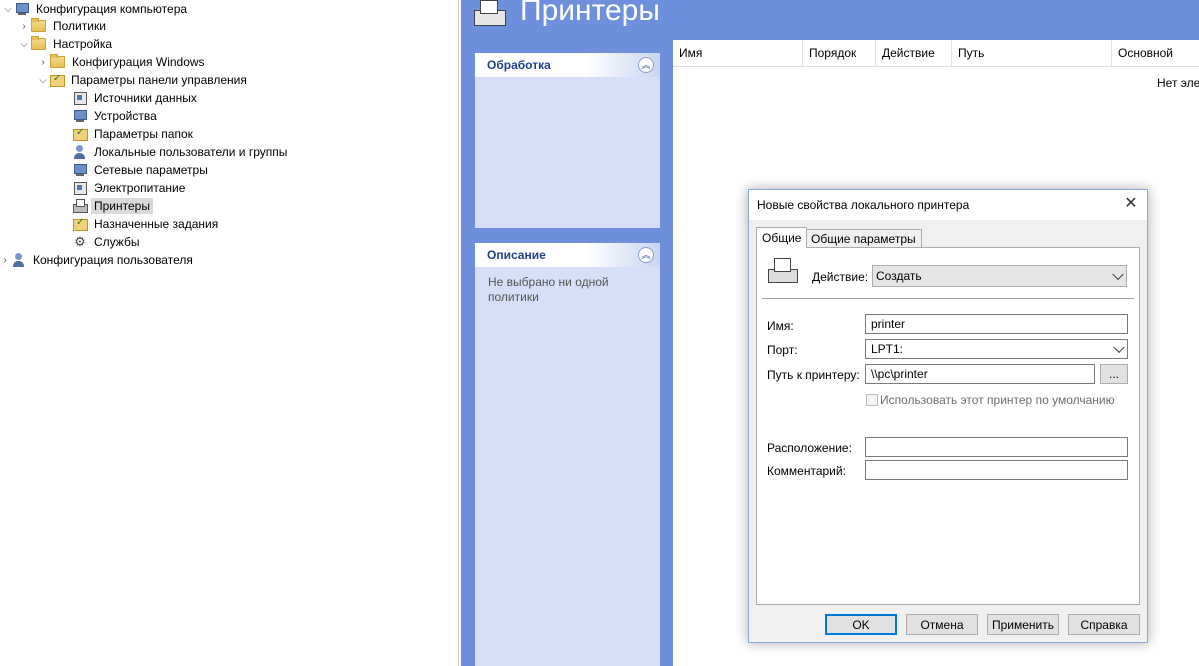  What do you see at coordinates (79, 26) in the screenshot?
I see `tree-item-label: Политики` at bounding box center [79, 26].